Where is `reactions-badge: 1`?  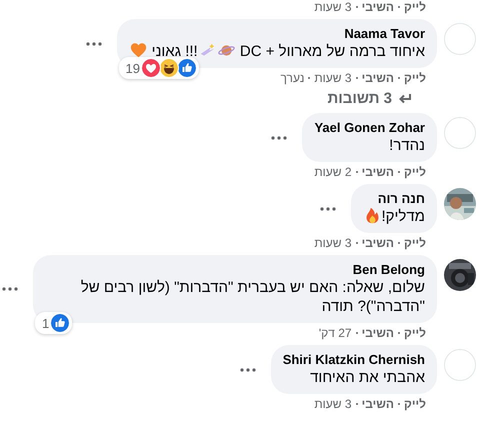
reactions-badge: 1 is located at coordinates (53, 323).